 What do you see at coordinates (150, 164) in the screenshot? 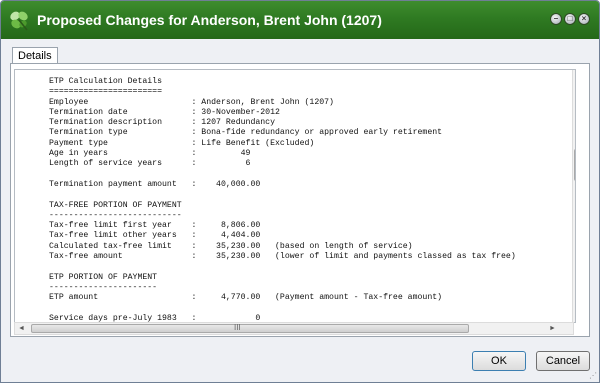
I see `details-line: Length of service years : 6` at bounding box center [150, 164].